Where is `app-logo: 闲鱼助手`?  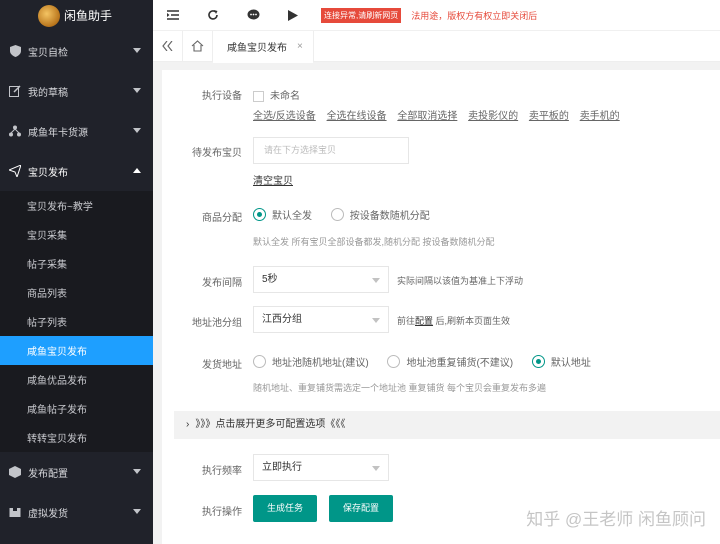 app-logo: 闲鱼助手 is located at coordinates (76, 15).